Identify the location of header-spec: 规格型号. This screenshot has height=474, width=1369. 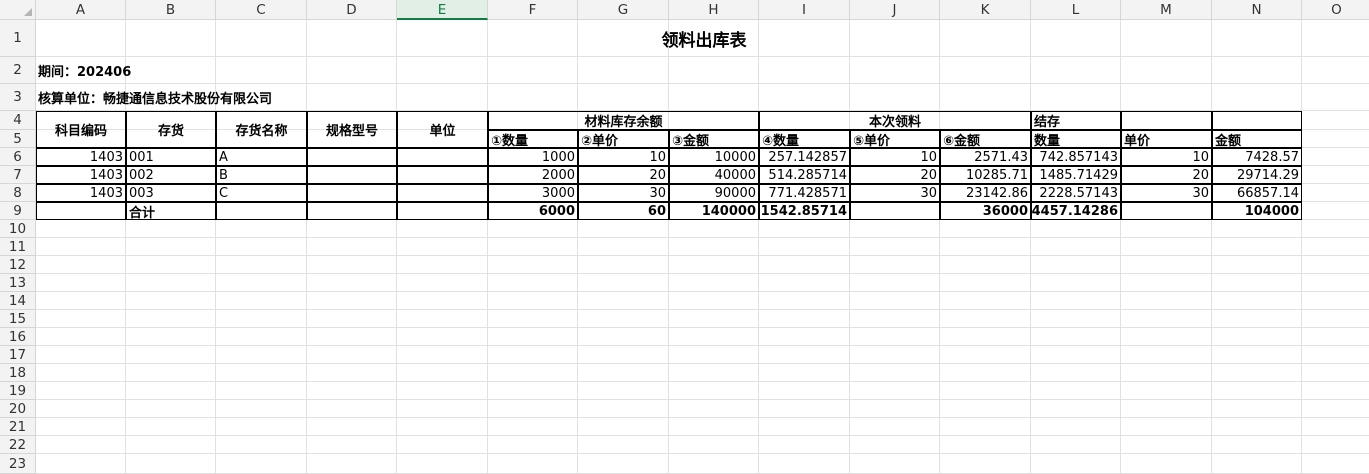
(352, 129).